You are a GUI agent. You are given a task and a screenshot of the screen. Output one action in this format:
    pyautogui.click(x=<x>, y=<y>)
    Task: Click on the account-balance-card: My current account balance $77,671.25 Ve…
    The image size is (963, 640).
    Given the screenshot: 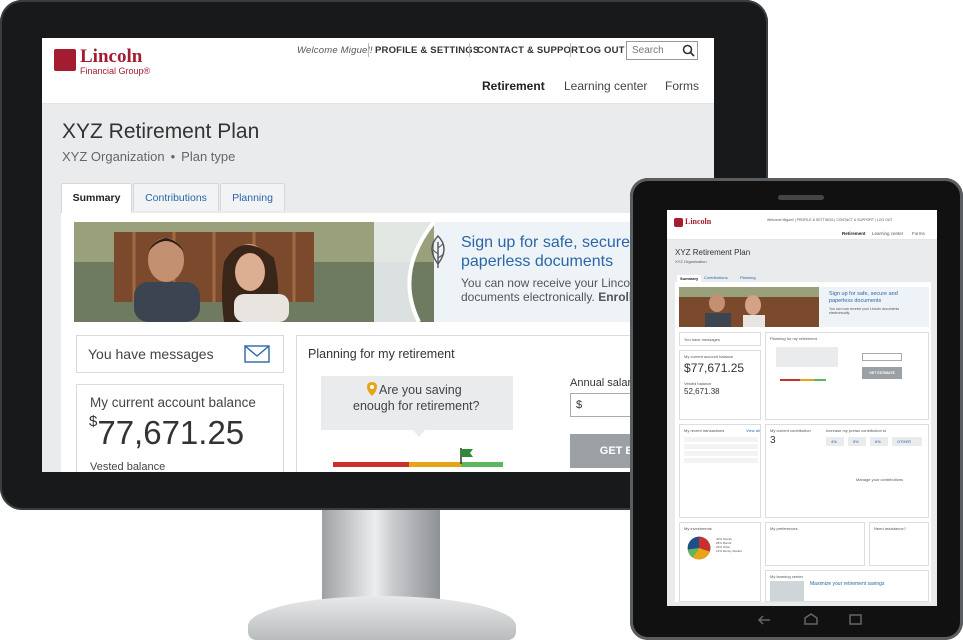 What is the action you would take?
    pyautogui.click(x=180, y=428)
    